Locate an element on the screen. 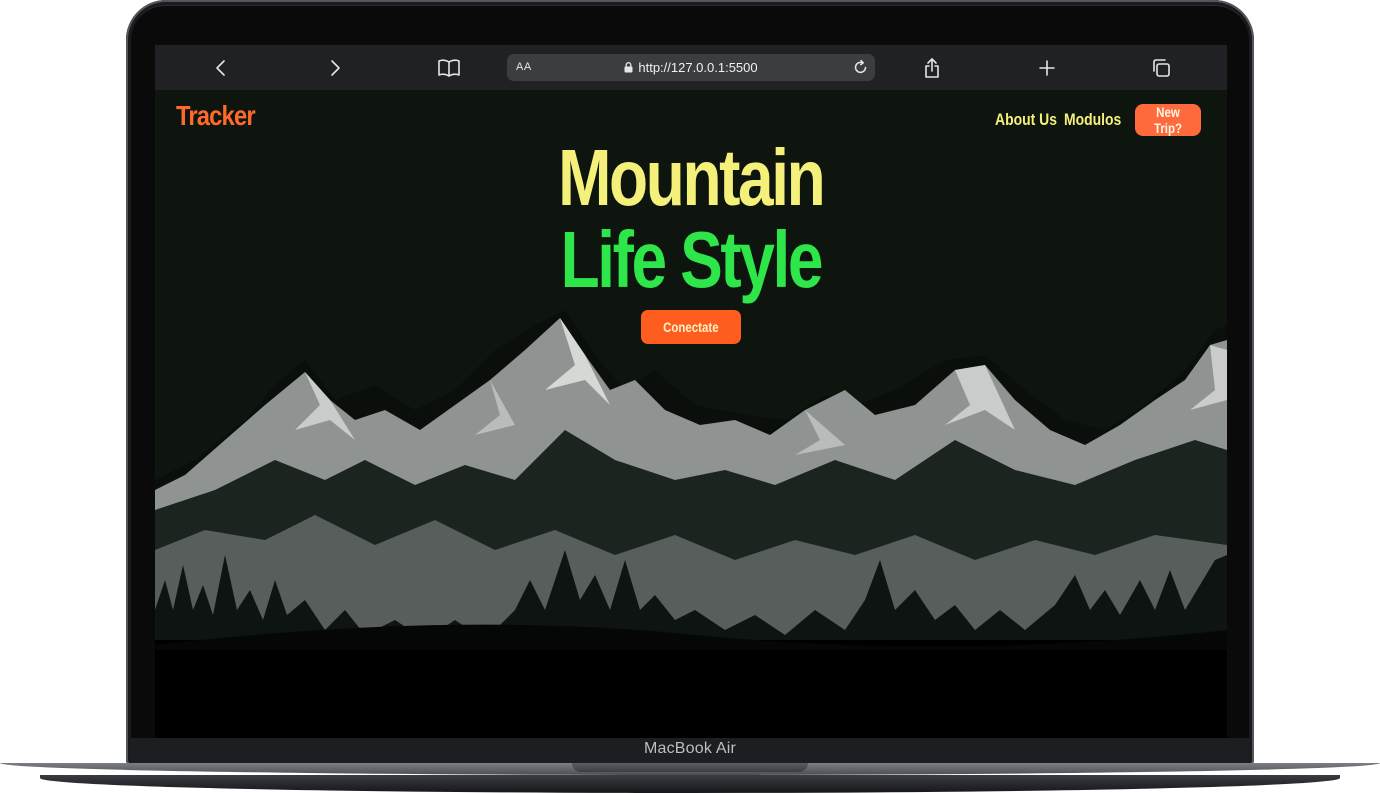  share-icon is located at coordinates (932, 68).